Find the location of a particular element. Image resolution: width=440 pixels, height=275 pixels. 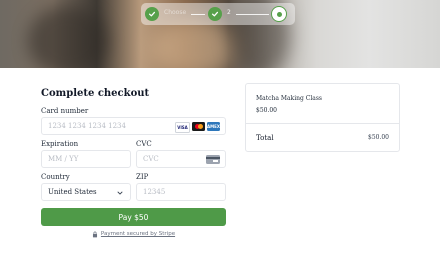

zip-label: ZIP is located at coordinates (142, 177).